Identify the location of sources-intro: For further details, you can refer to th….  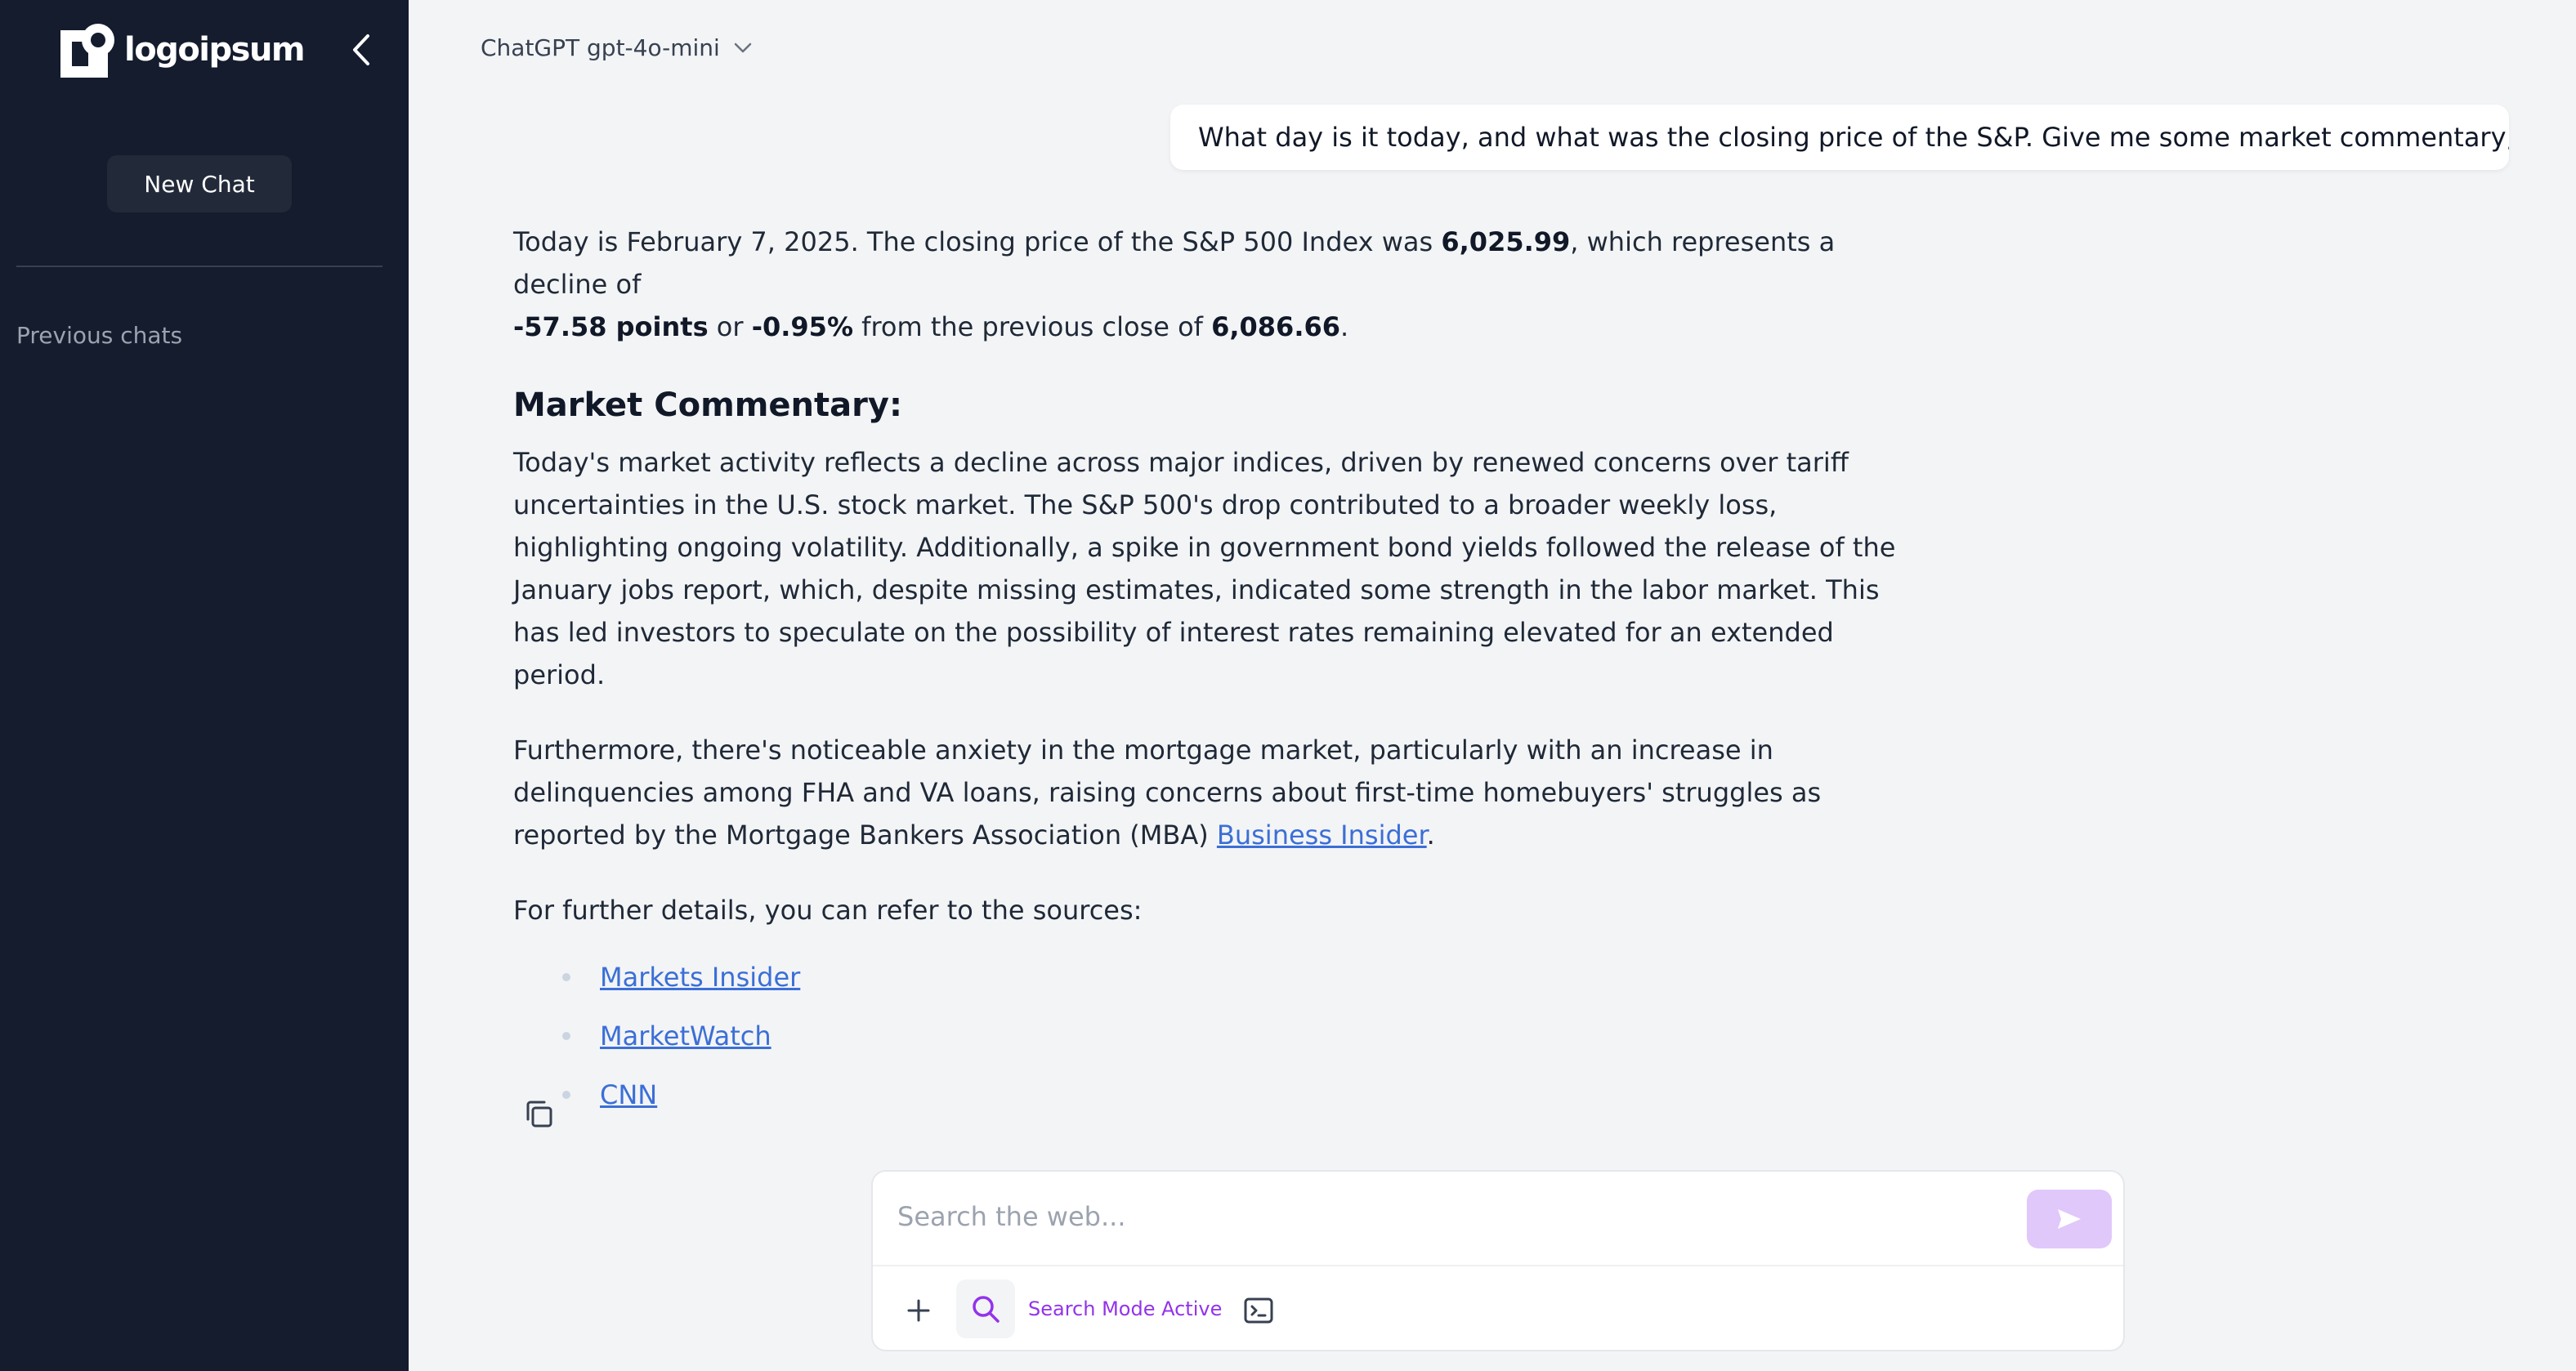
(828, 910).